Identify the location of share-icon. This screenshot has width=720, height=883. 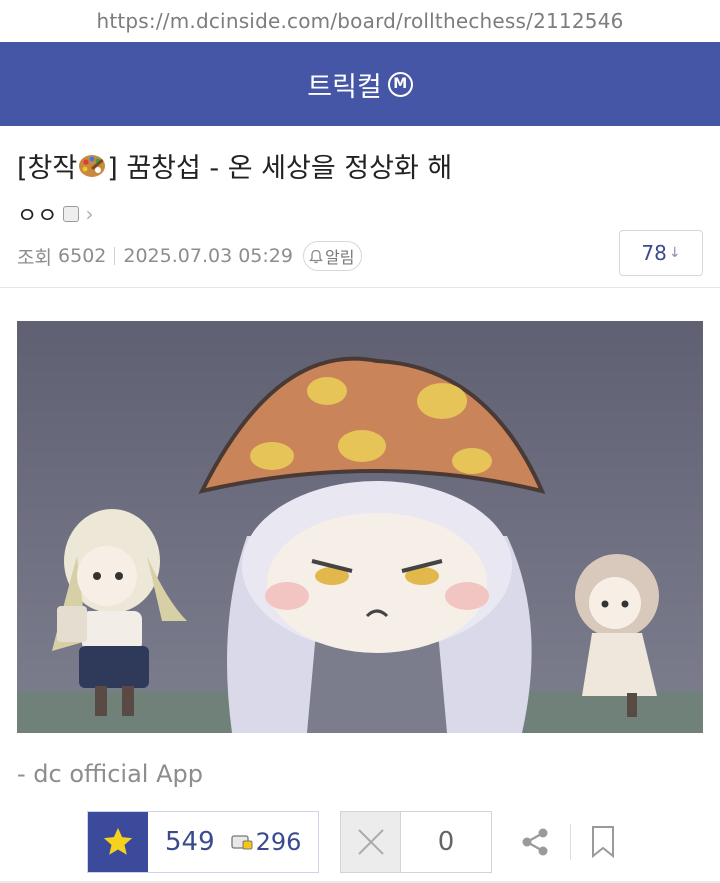
(535, 842).